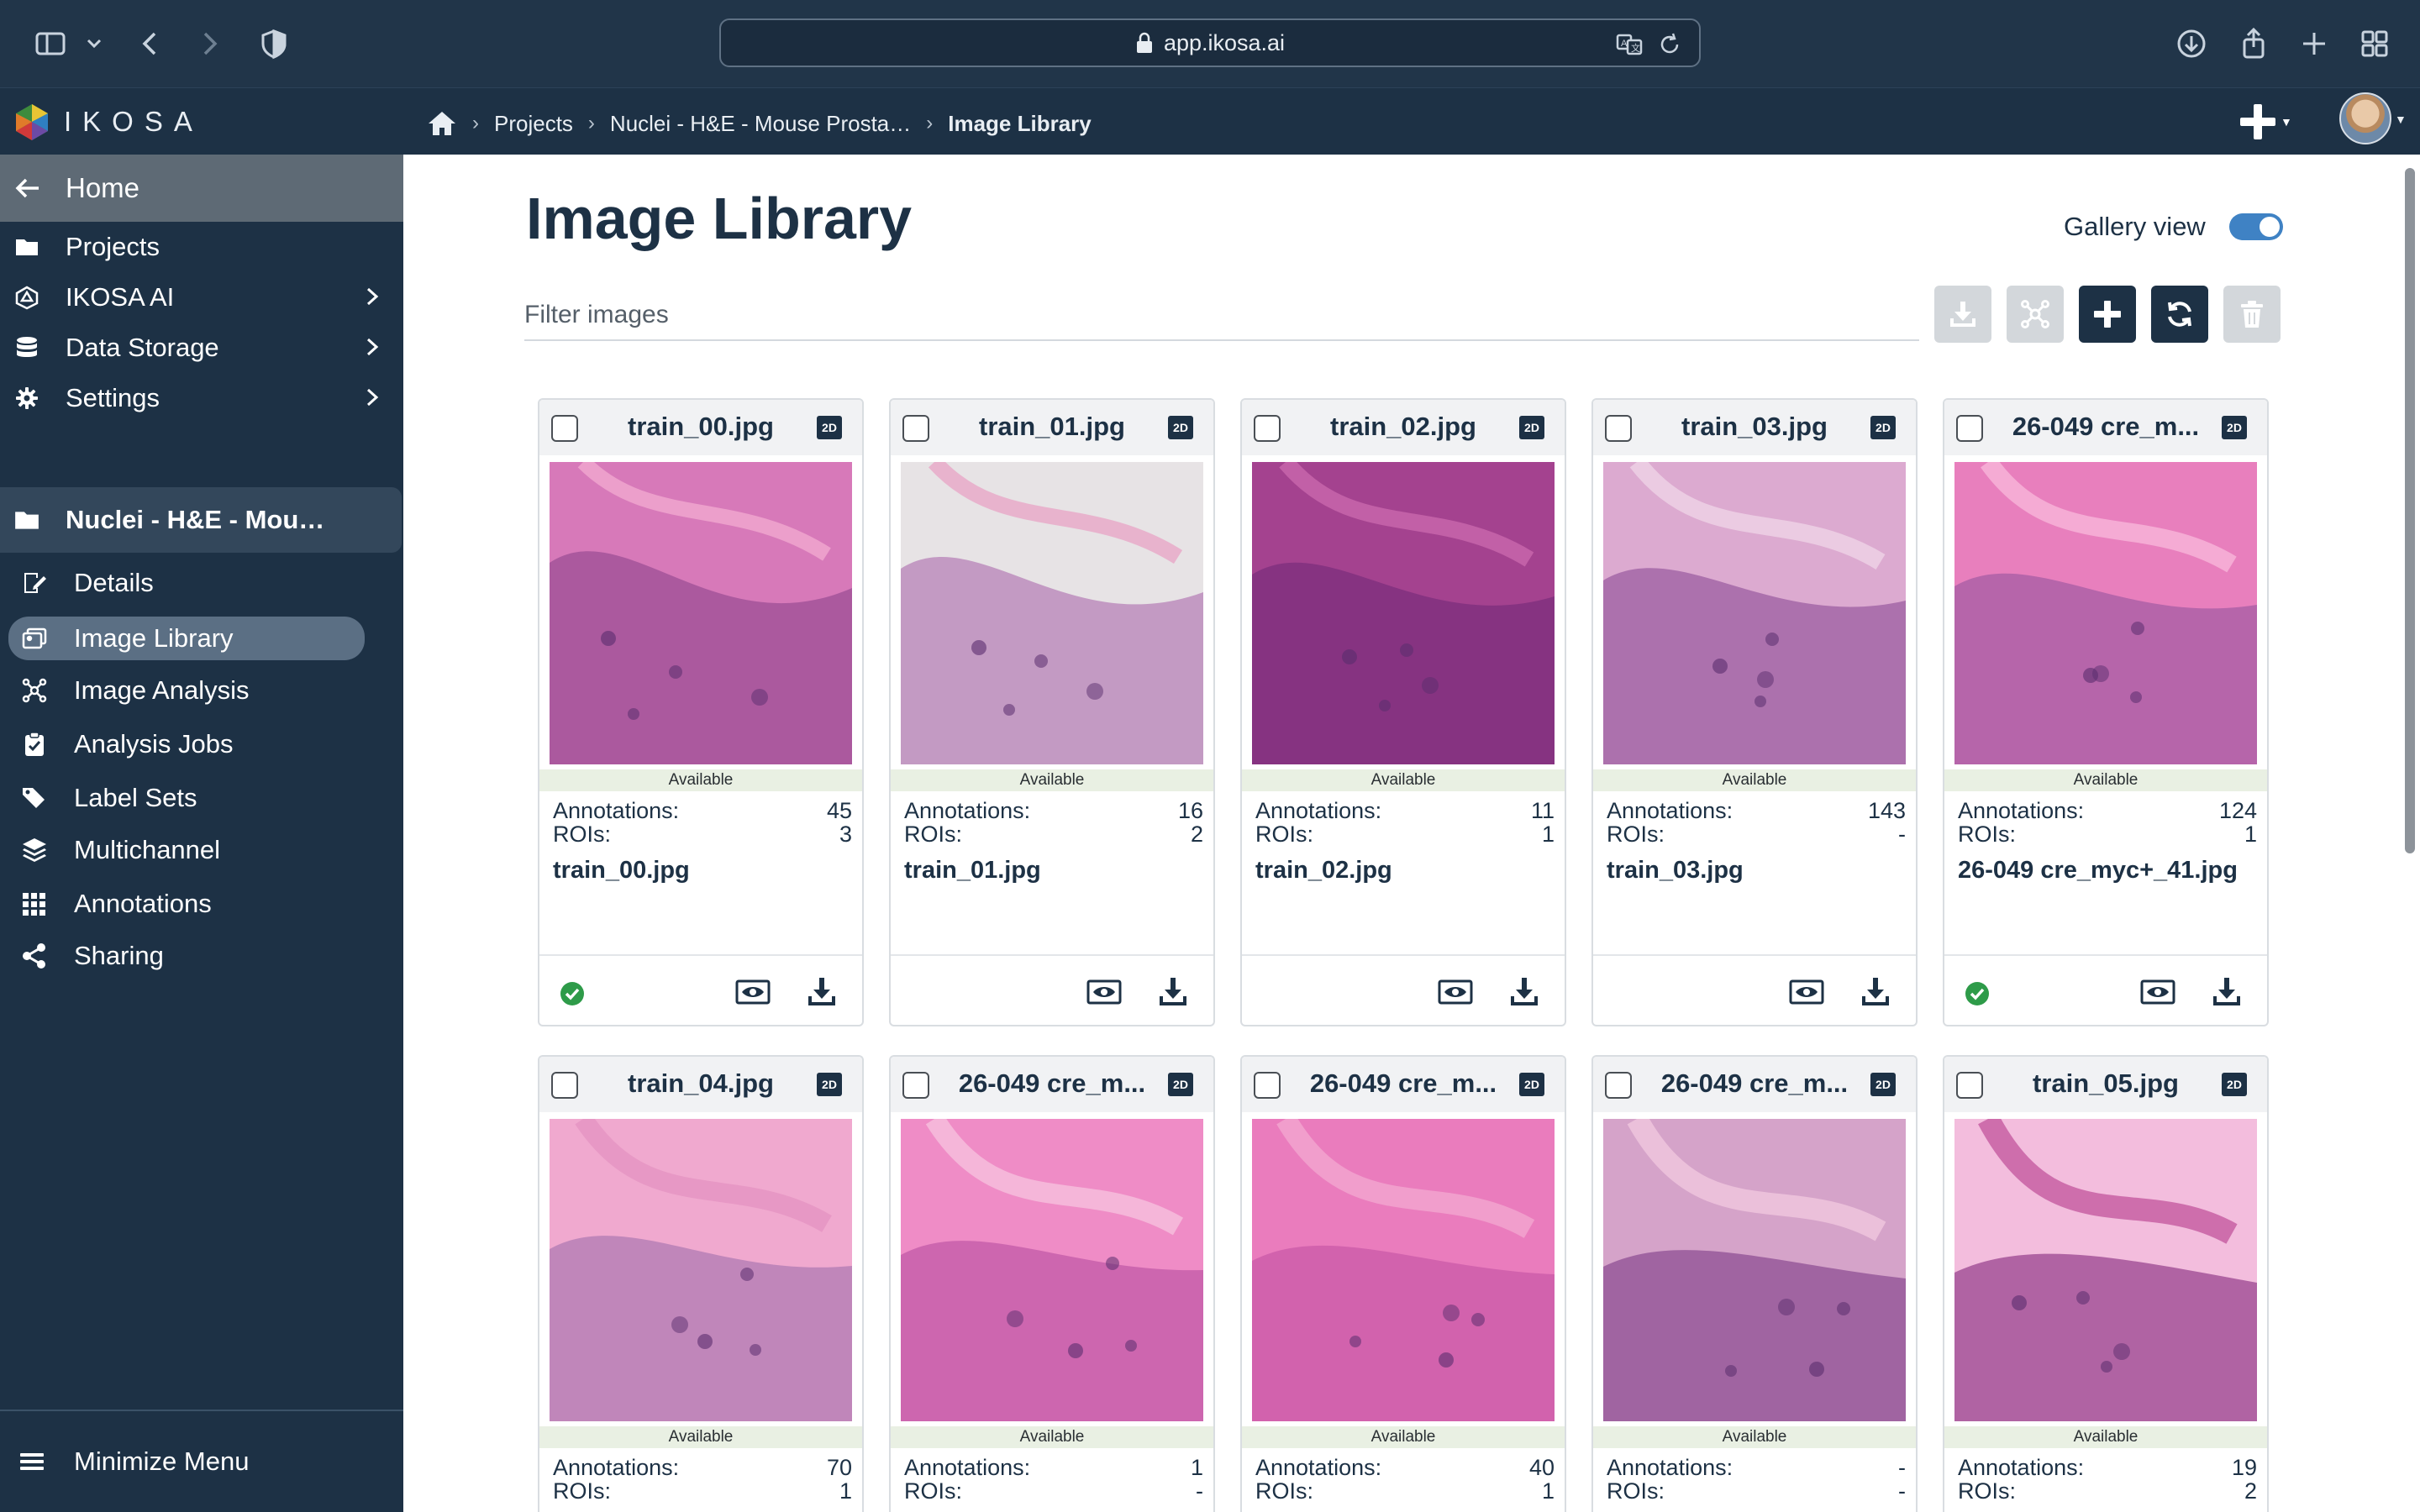 This screenshot has height=1512, width=2420. I want to click on delete-selected-button, so click(2252, 314).